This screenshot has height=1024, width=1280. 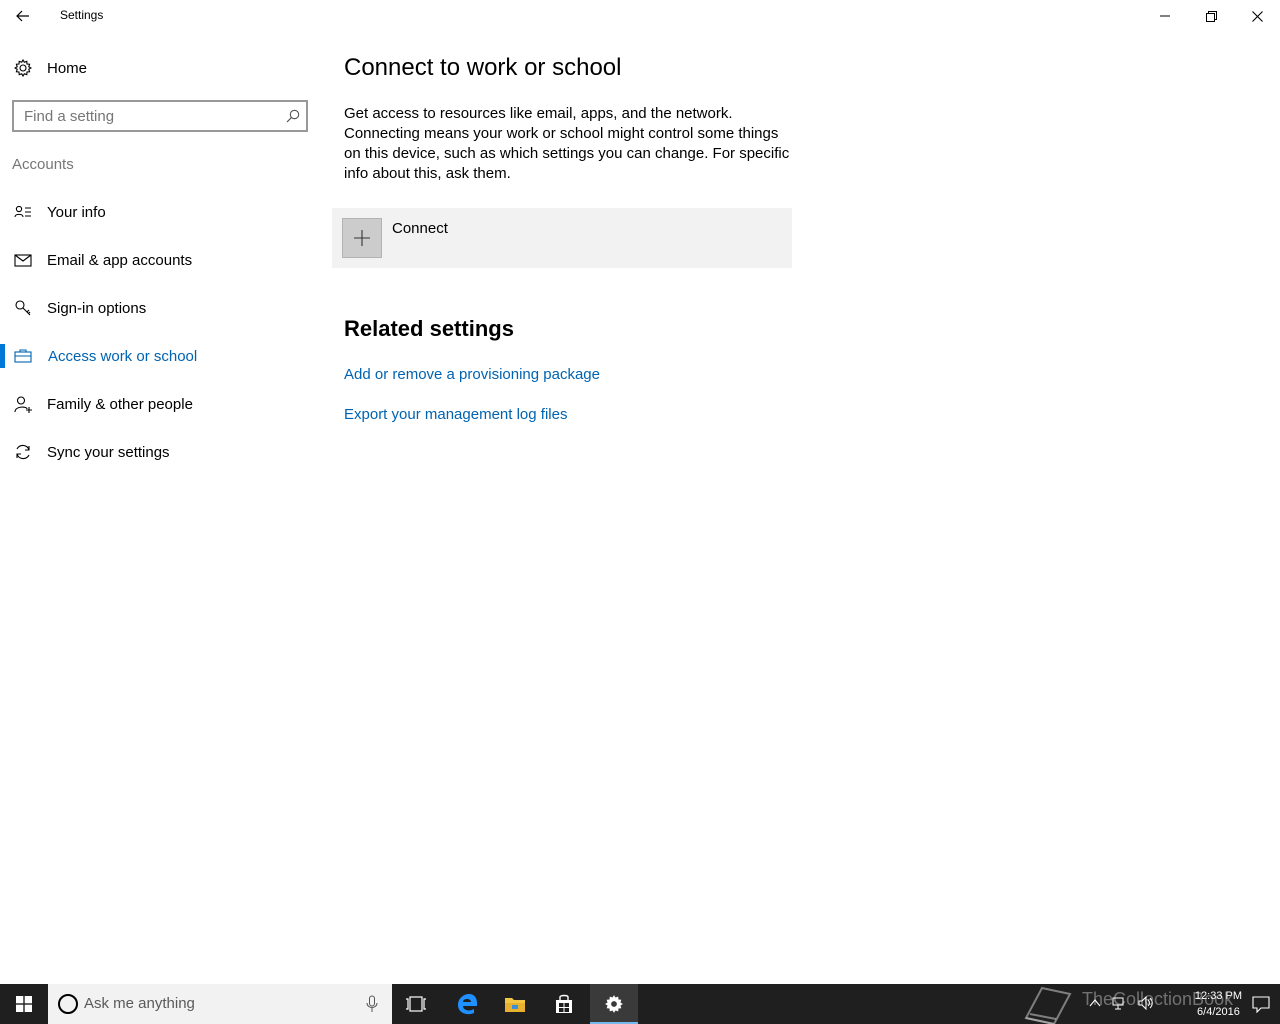 What do you see at coordinates (160, 308) in the screenshot?
I see `sidebar-item-sign-in-options: Sign-in options` at bounding box center [160, 308].